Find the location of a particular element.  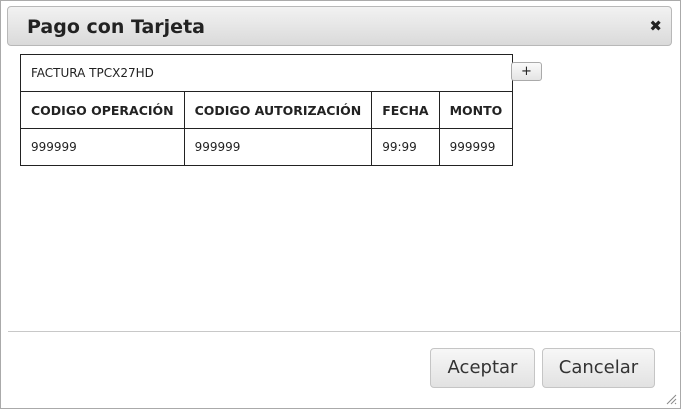

table-row: 999999 999999 99:99 999999 is located at coordinates (267, 147).